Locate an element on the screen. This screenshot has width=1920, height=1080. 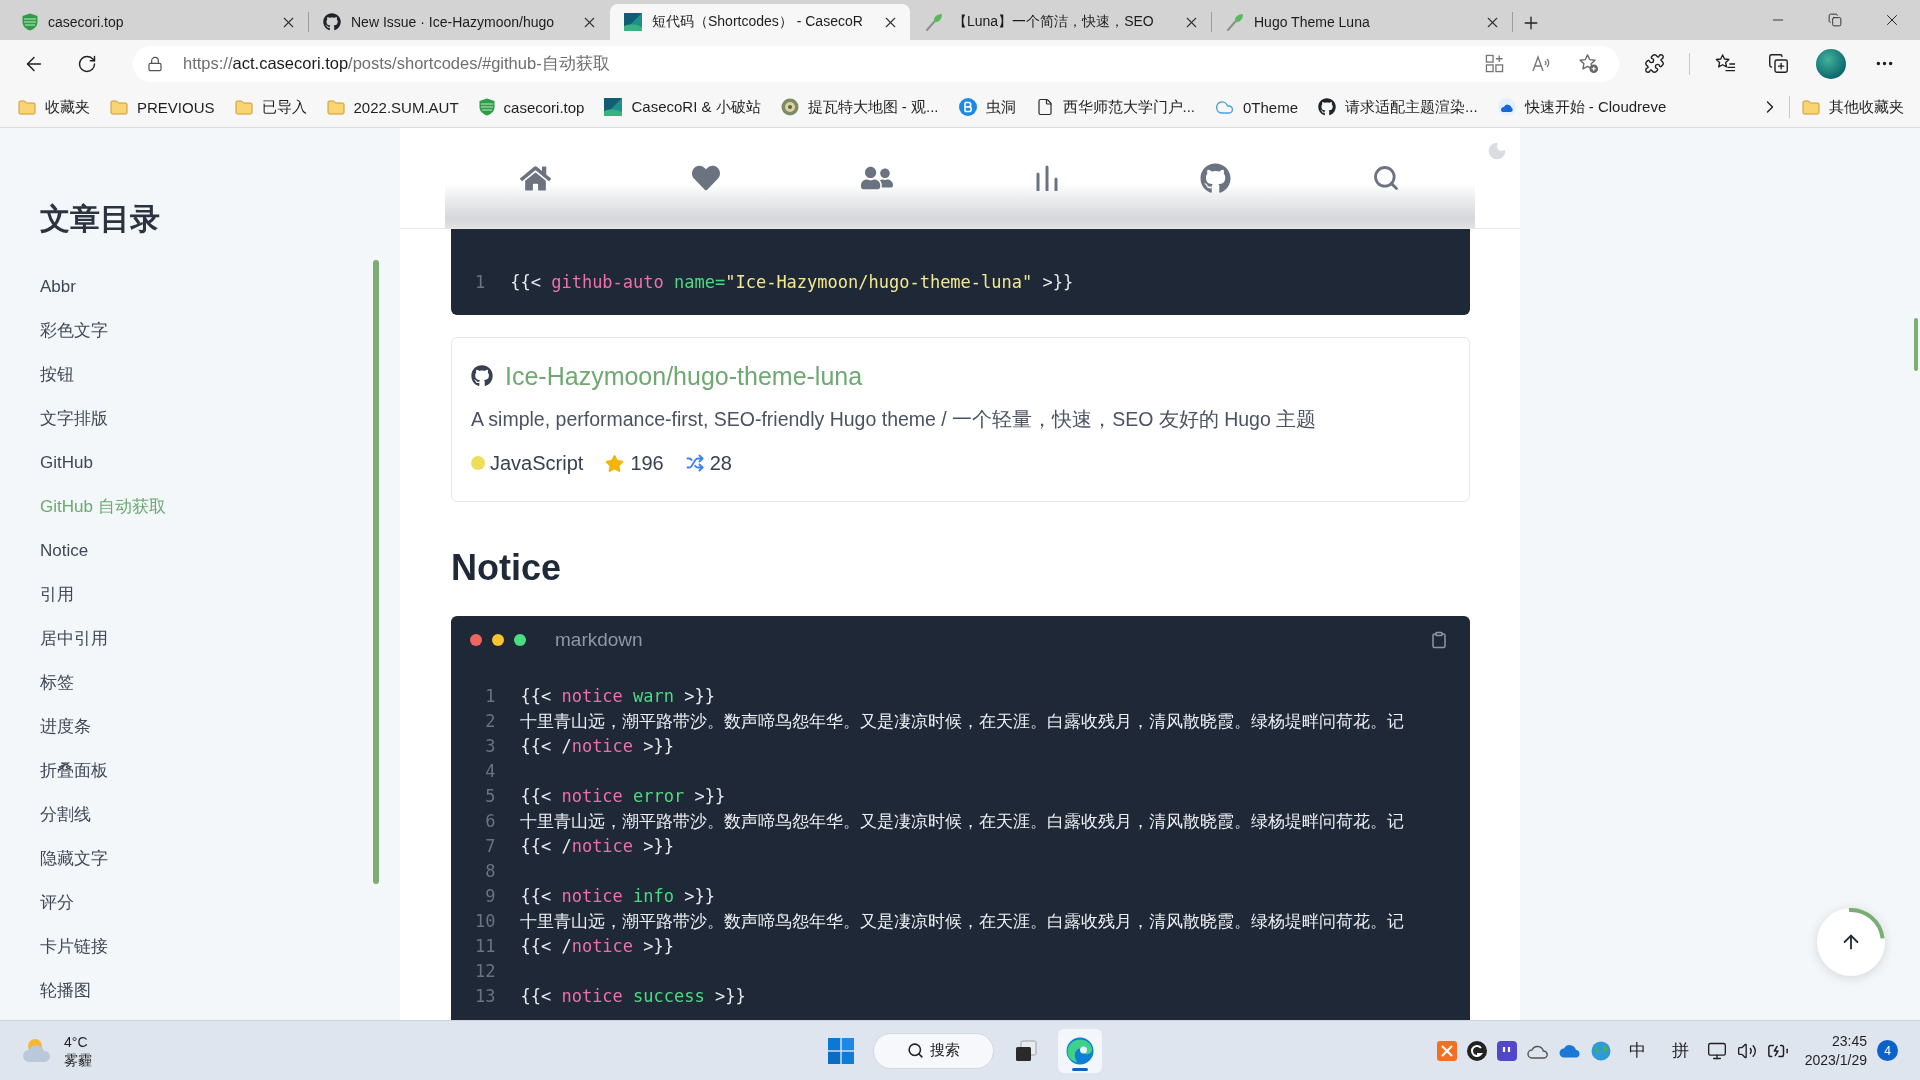
lock-icon is located at coordinates (155, 63).